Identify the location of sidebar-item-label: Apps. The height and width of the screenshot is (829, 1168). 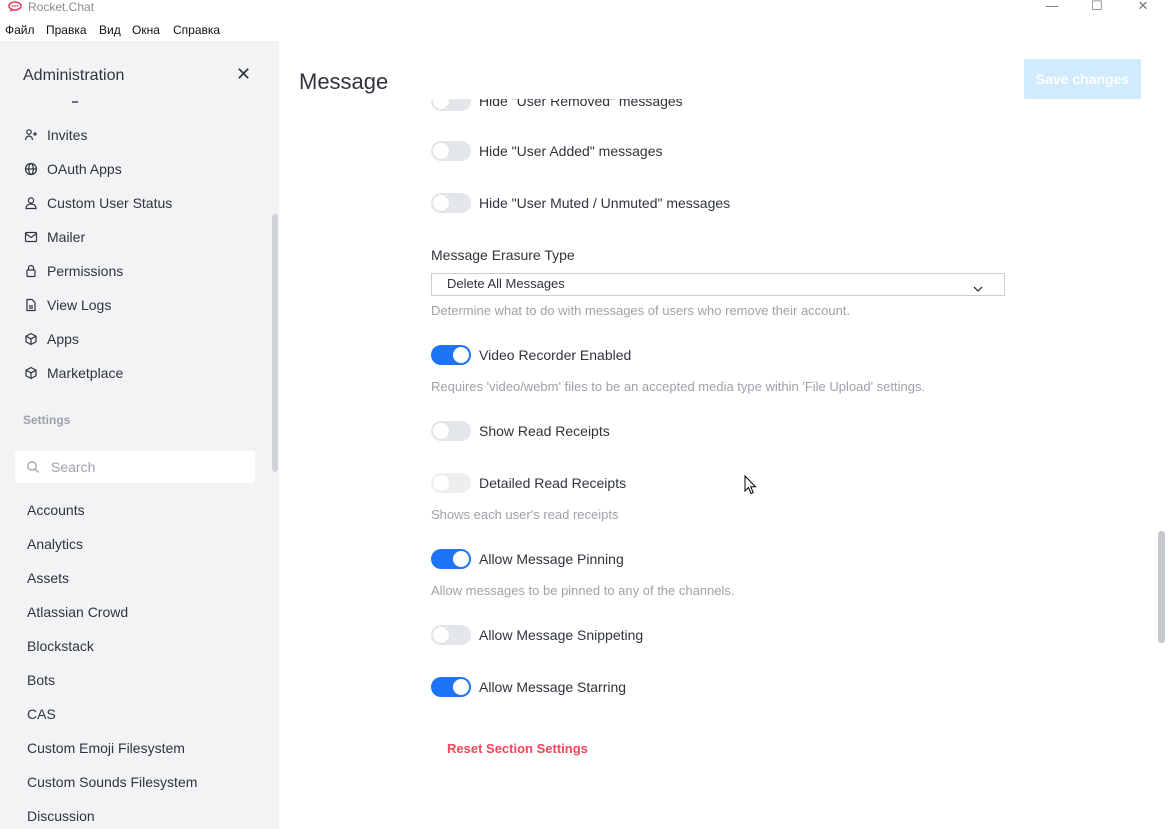
(63, 339).